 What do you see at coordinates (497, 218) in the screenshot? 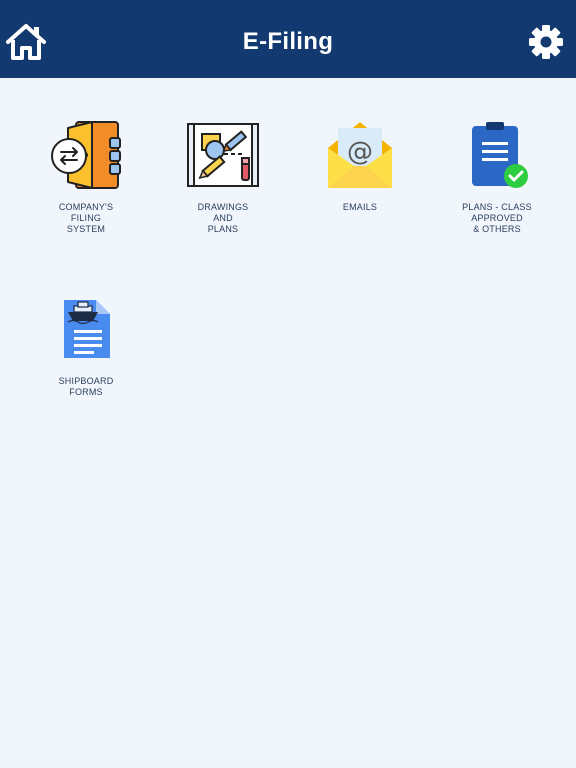
I see `tile-label: PLANS - CLASS APPROVED & OTHERS` at bounding box center [497, 218].